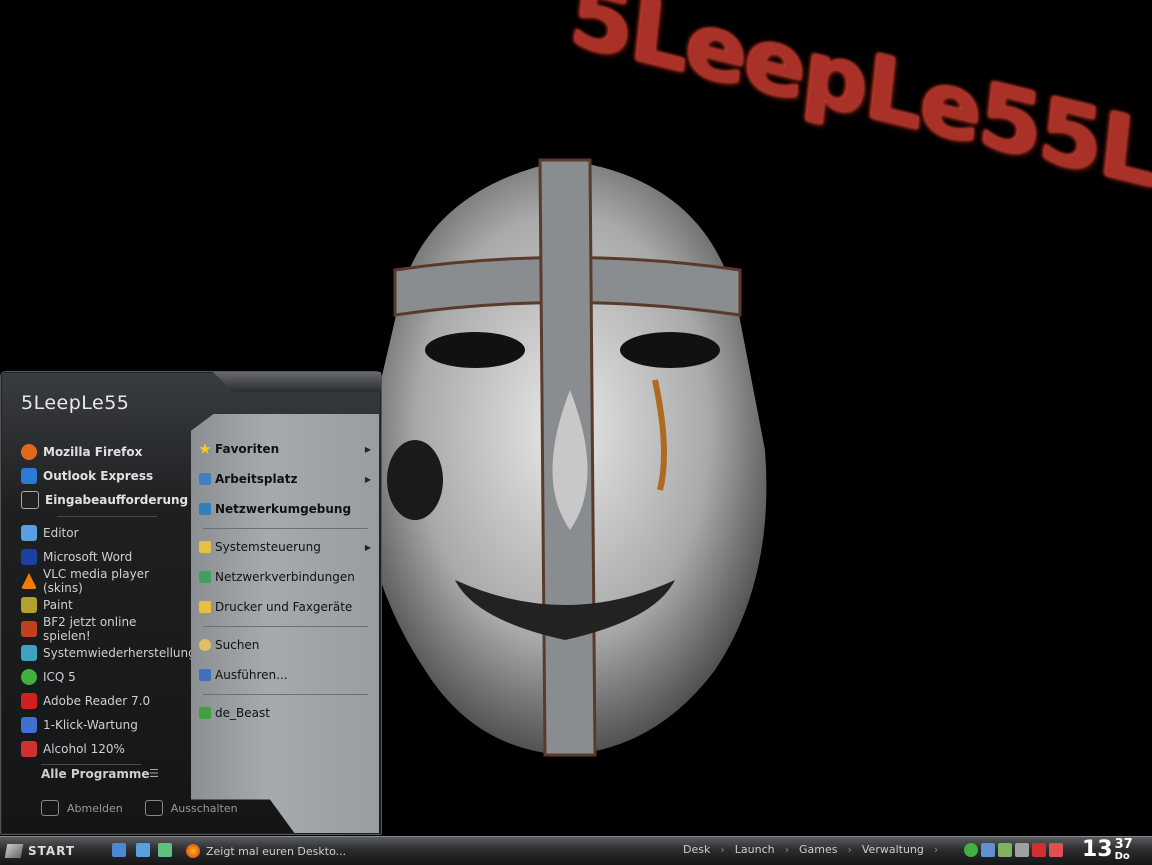  I want to click on menu-item-label: Adobe Reader 7.0, so click(97, 701).